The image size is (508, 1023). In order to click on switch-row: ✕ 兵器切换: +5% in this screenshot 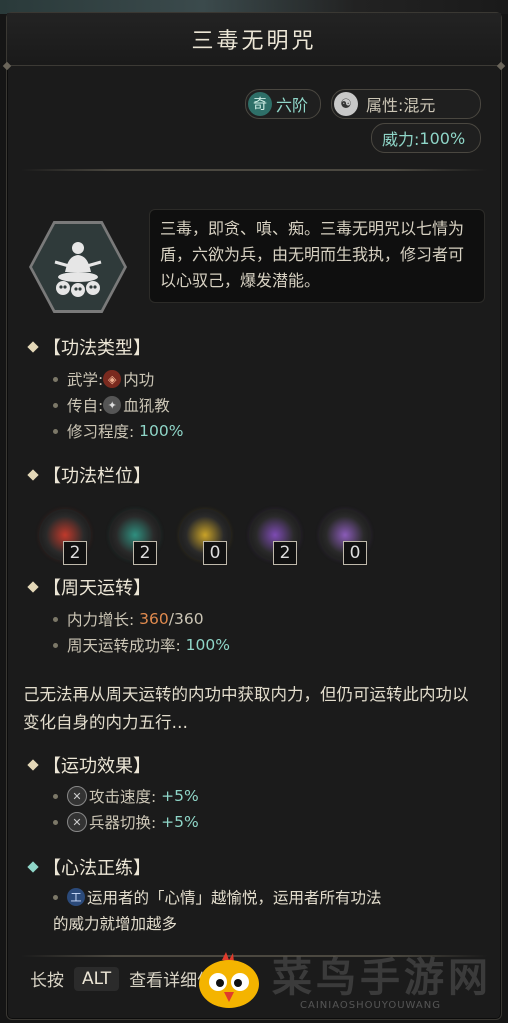, I will do `click(126, 822)`.